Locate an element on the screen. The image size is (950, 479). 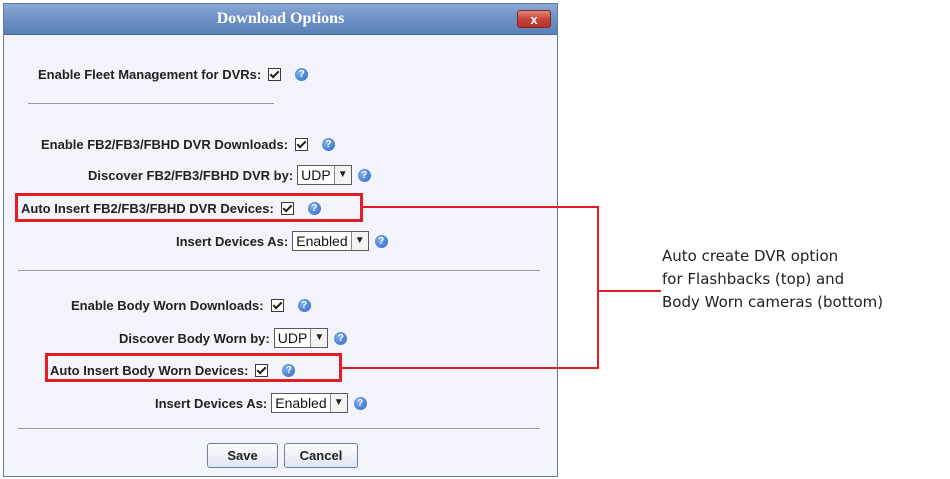
fb-insert-as-label: Insert Devices As: is located at coordinates (232, 241).